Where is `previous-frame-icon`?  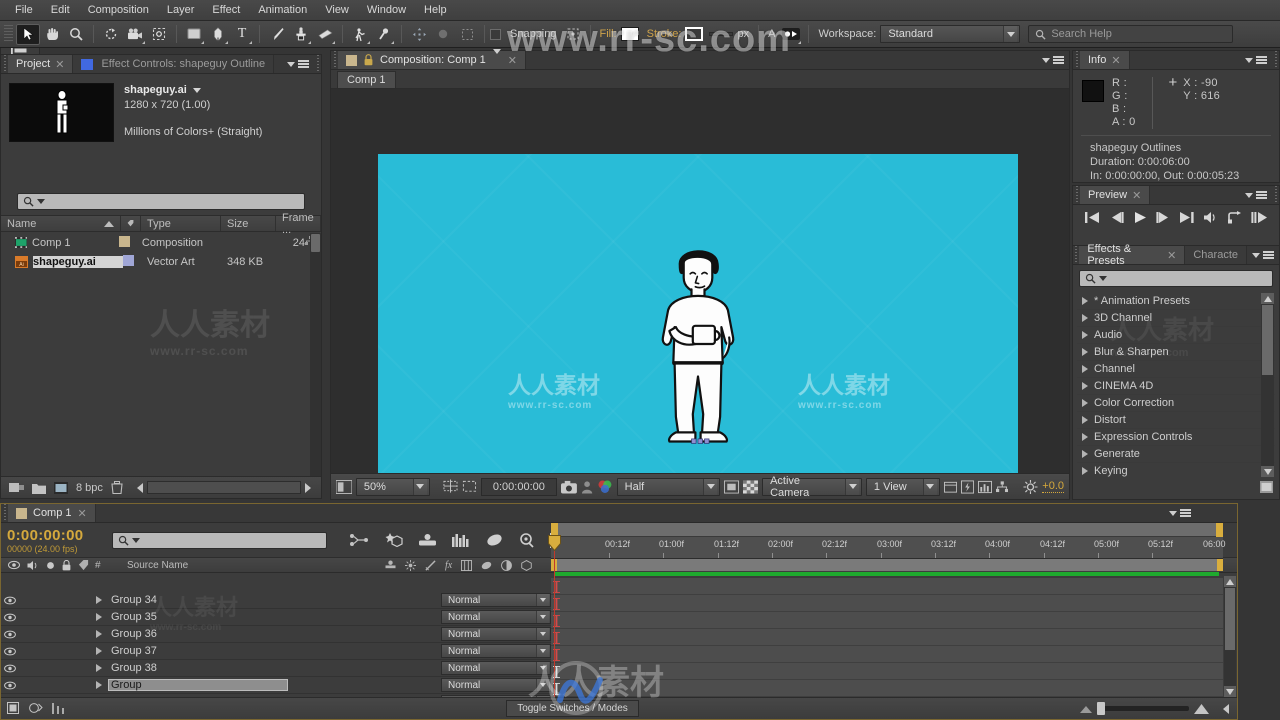 previous-frame-icon is located at coordinates (1116, 217).